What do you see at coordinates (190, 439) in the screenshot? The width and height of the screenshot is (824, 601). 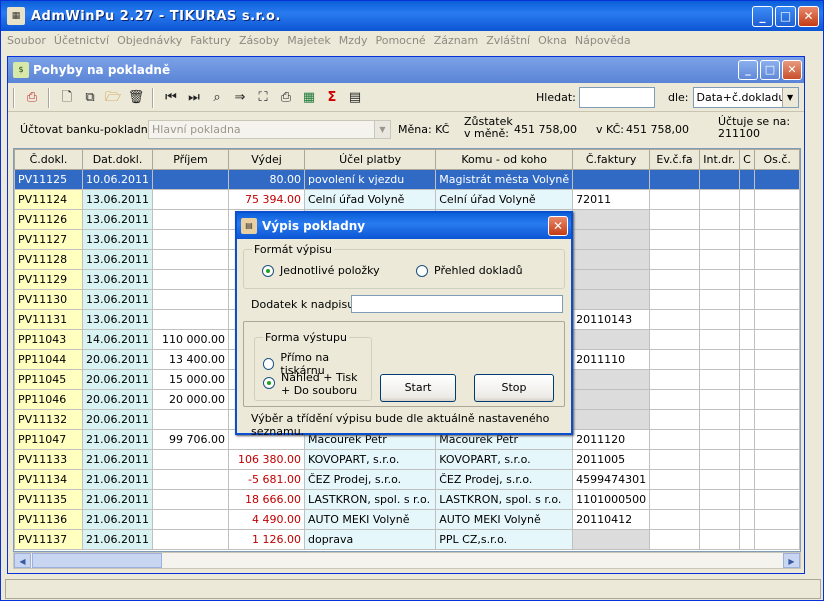 I see `cell-prijem: 99 706.00` at bounding box center [190, 439].